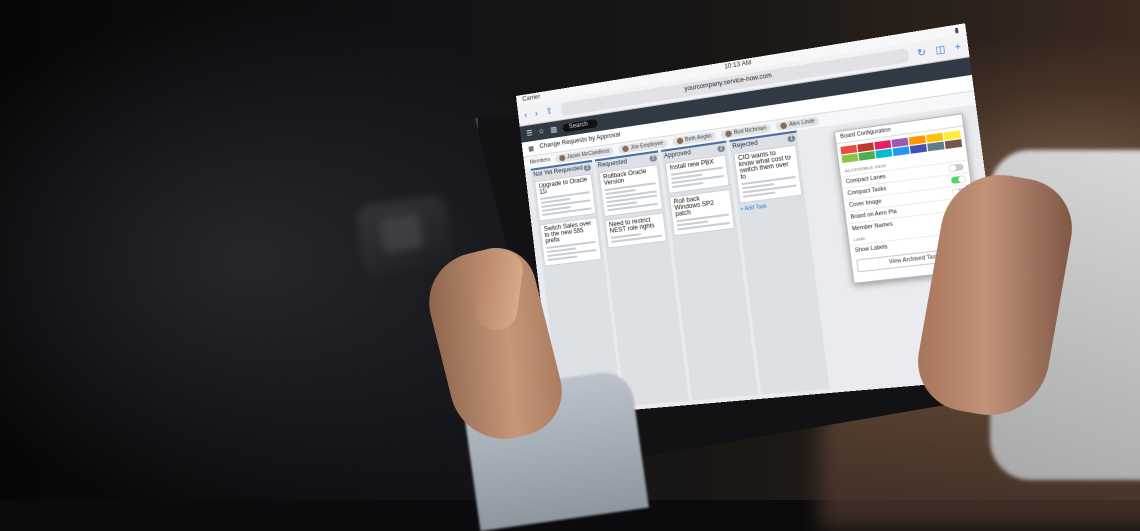  What do you see at coordinates (570, 242) in the screenshot?
I see `task-card: Switch Sales over to the new 555 prefix` at bounding box center [570, 242].